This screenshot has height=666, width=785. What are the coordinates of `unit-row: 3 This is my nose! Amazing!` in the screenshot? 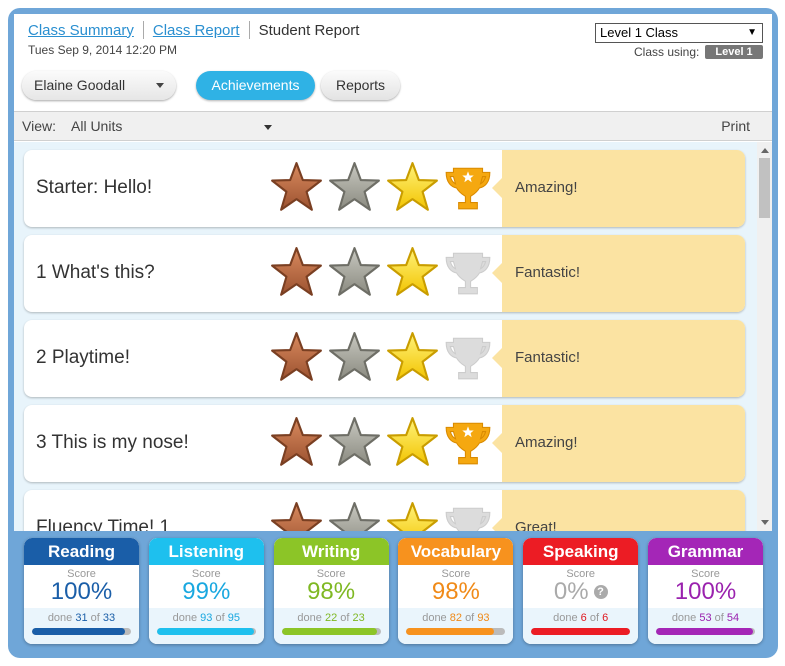 It's located at (384, 443).